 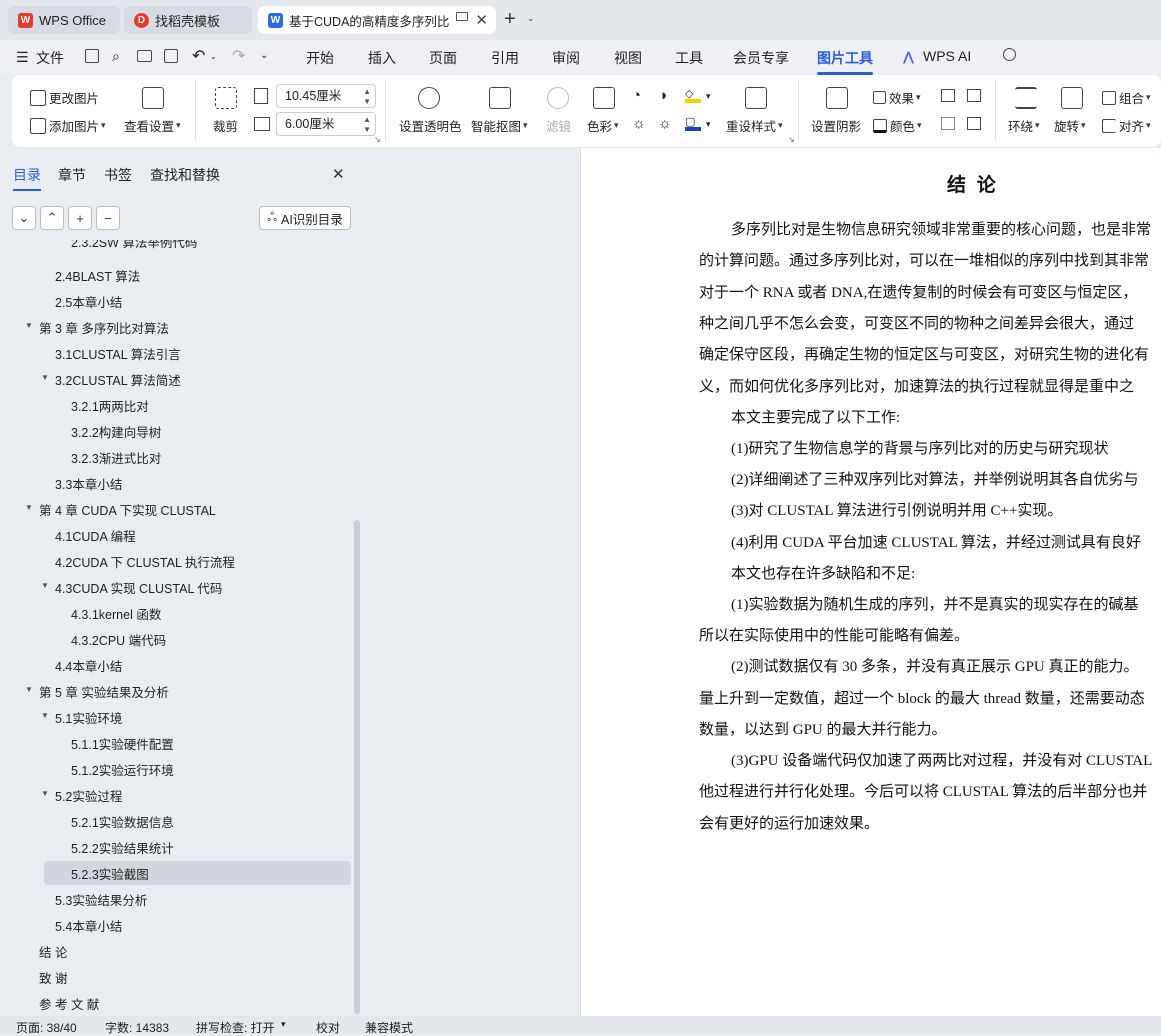 What do you see at coordinates (122, 769) in the screenshot?
I see `toc-item: 5.1.2实验运行环境` at bounding box center [122, 769].